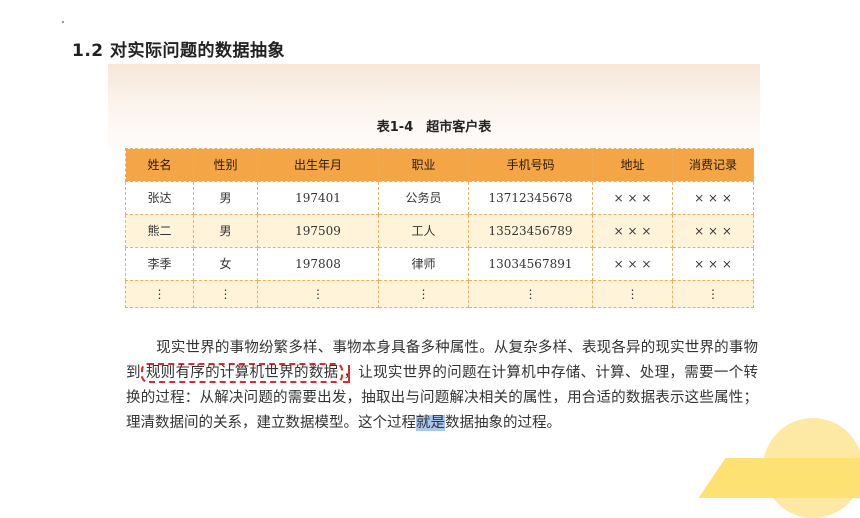 The image size is (860, 518). What do you see at coordinates (159, 197) in the screenshot?
I see `table-cell: 张达` at bounding box center [159, 197].